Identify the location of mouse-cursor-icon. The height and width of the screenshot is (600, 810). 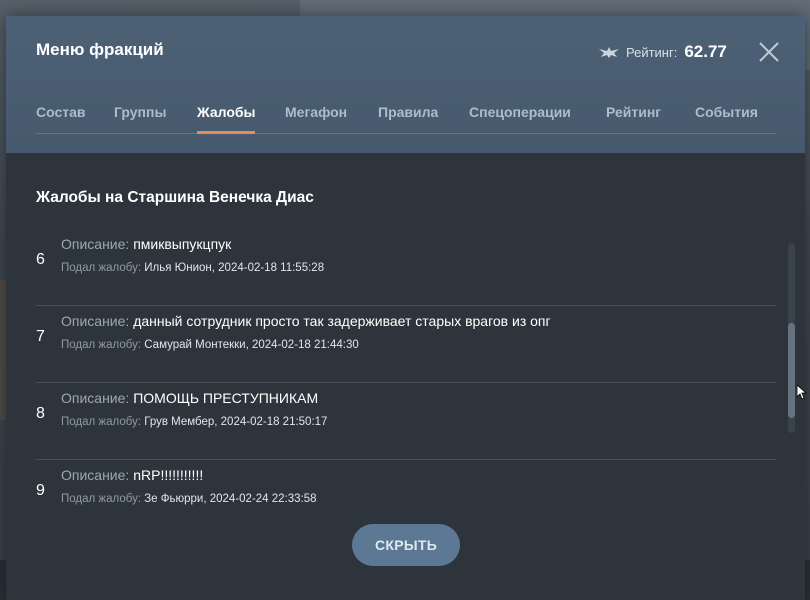
(802, 392).